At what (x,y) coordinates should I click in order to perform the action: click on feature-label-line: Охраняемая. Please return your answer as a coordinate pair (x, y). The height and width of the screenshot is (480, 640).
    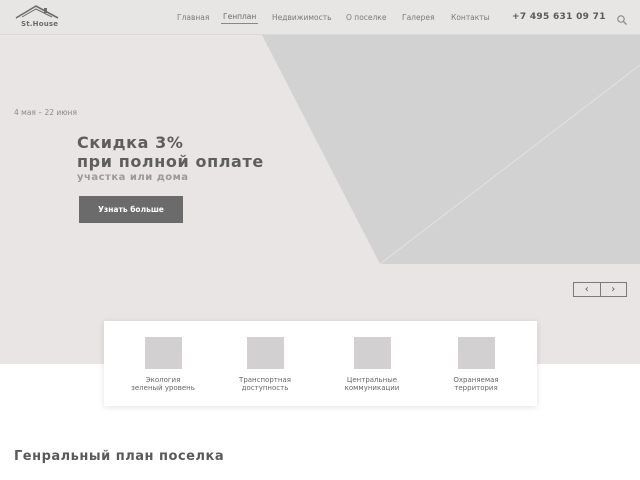
    Looking at the image, I should click on (476, 380).